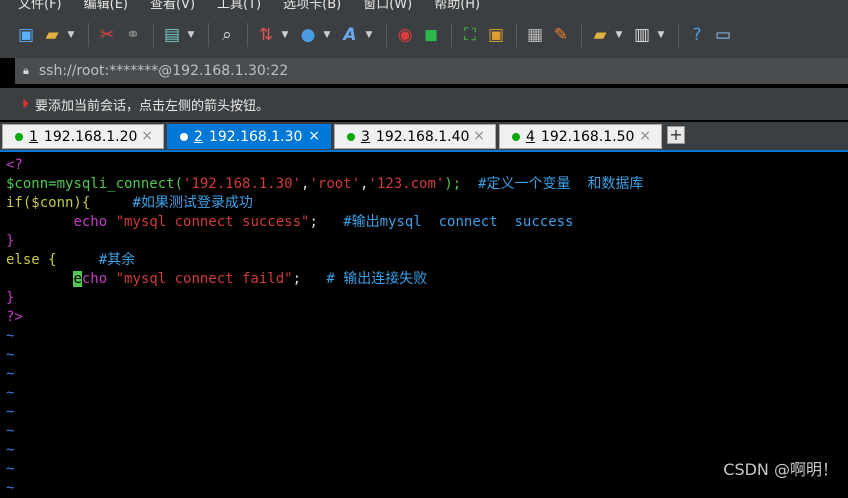 The image size is (848, 498). I want to click on lock-icon: ▣, so click(496, 35).